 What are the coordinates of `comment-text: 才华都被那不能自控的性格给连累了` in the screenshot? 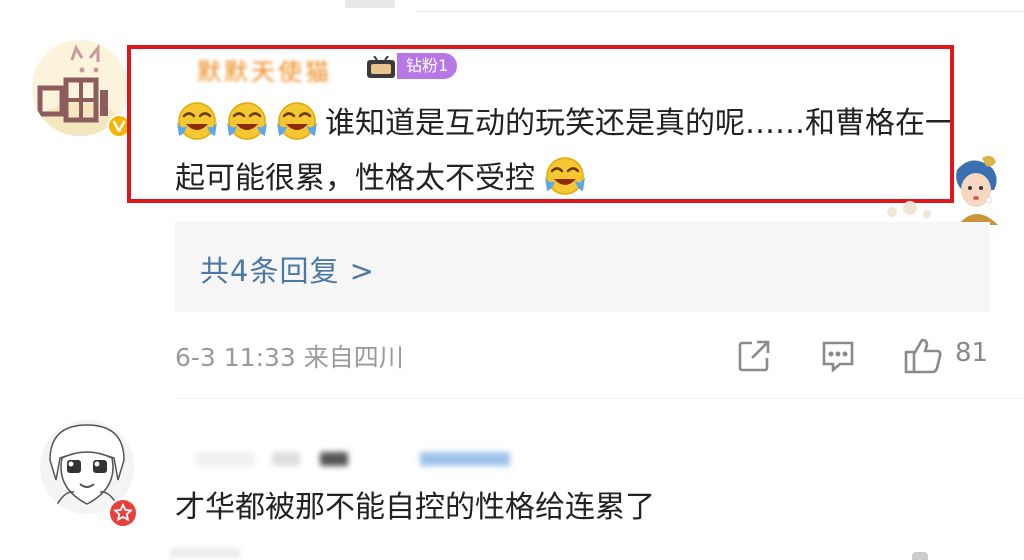 It's located at (415, 507).